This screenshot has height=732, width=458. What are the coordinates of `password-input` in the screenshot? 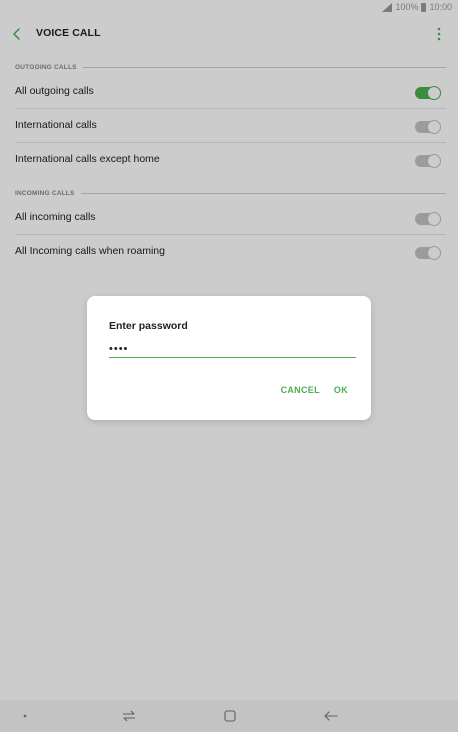 It's located at (232, 349).